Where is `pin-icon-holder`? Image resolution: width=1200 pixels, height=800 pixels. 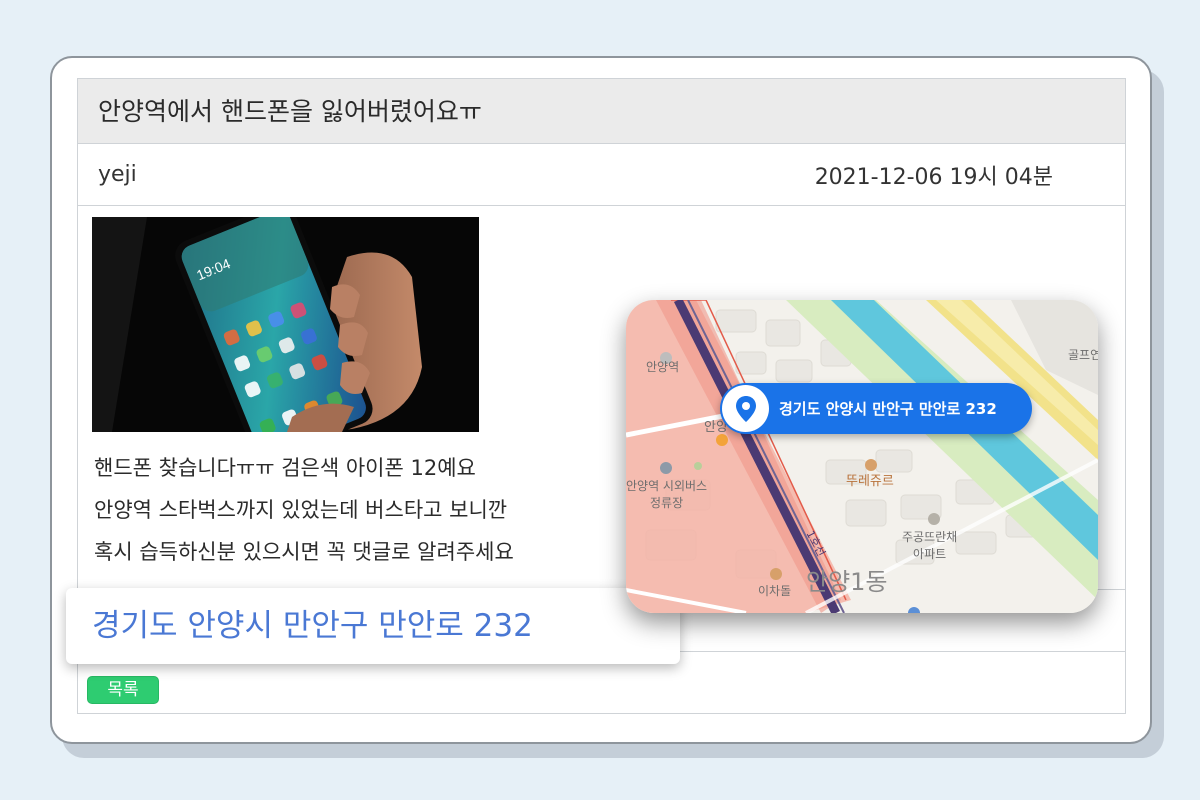
pin-icon-holder is located at coordinates (745, 408).